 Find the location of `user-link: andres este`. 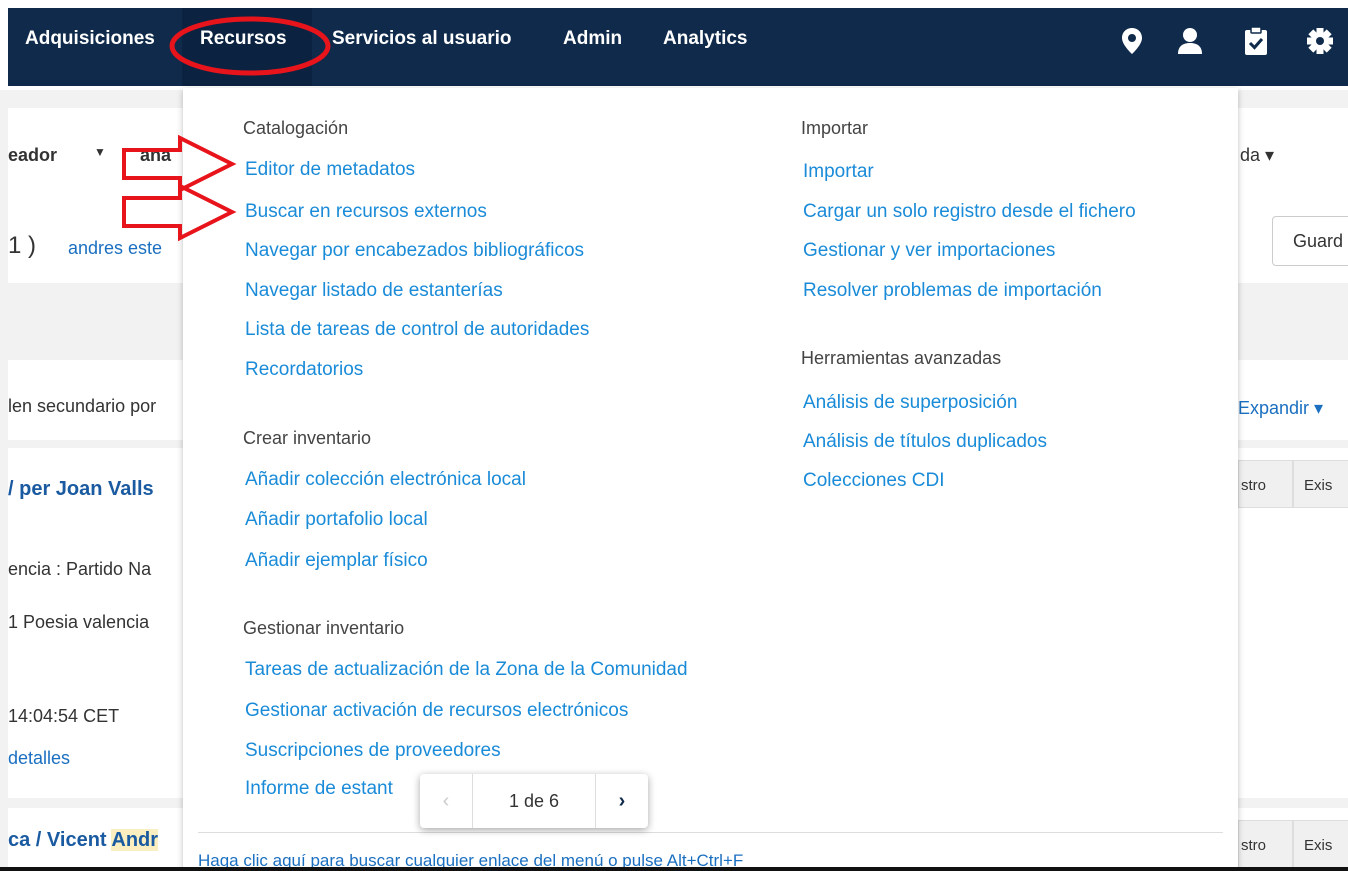

user-link: andres este is located at coordinates (115, 248).